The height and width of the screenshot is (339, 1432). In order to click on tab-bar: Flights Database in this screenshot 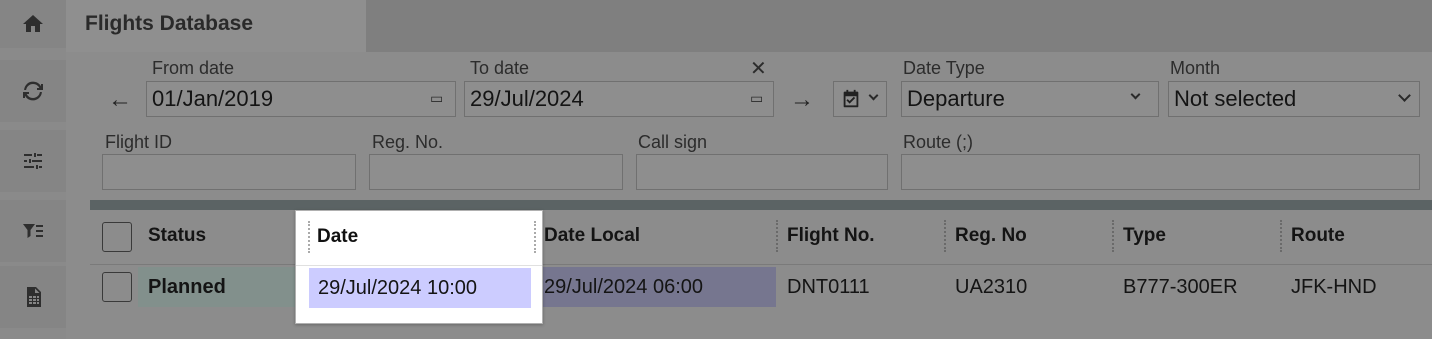, I will do `click(749, 26)`.